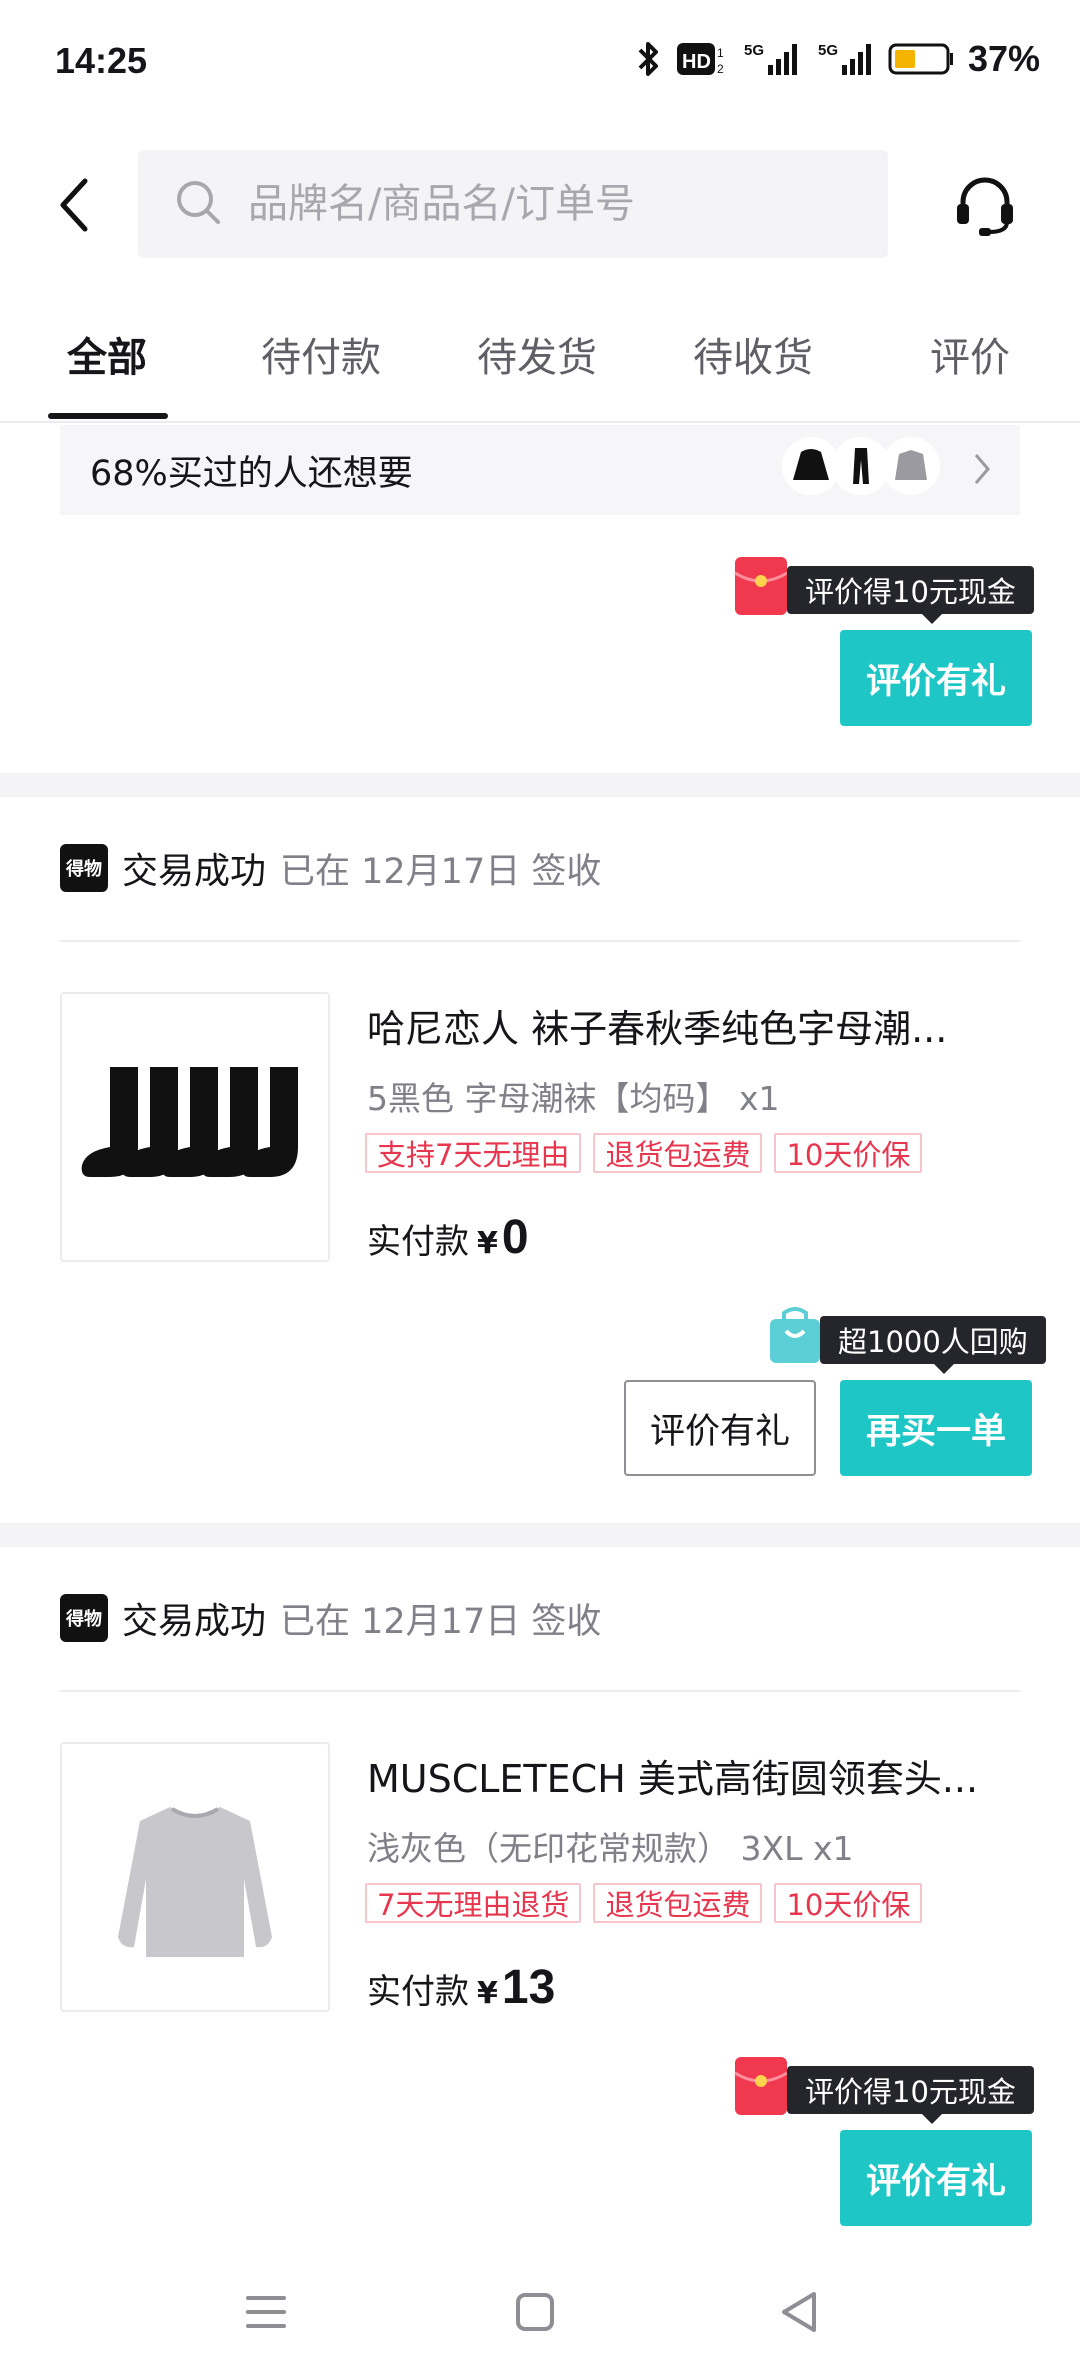  Describe the element at coordinates (753, 354) in the screenshot. I see `tab-pending-receipt: 待收货` at that location.